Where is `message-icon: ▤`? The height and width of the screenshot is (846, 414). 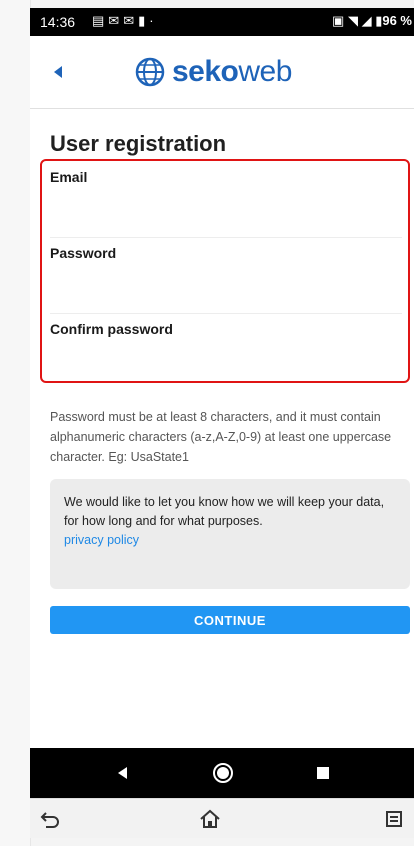
message-icon: ▤ is located at coordinates (100, 20).